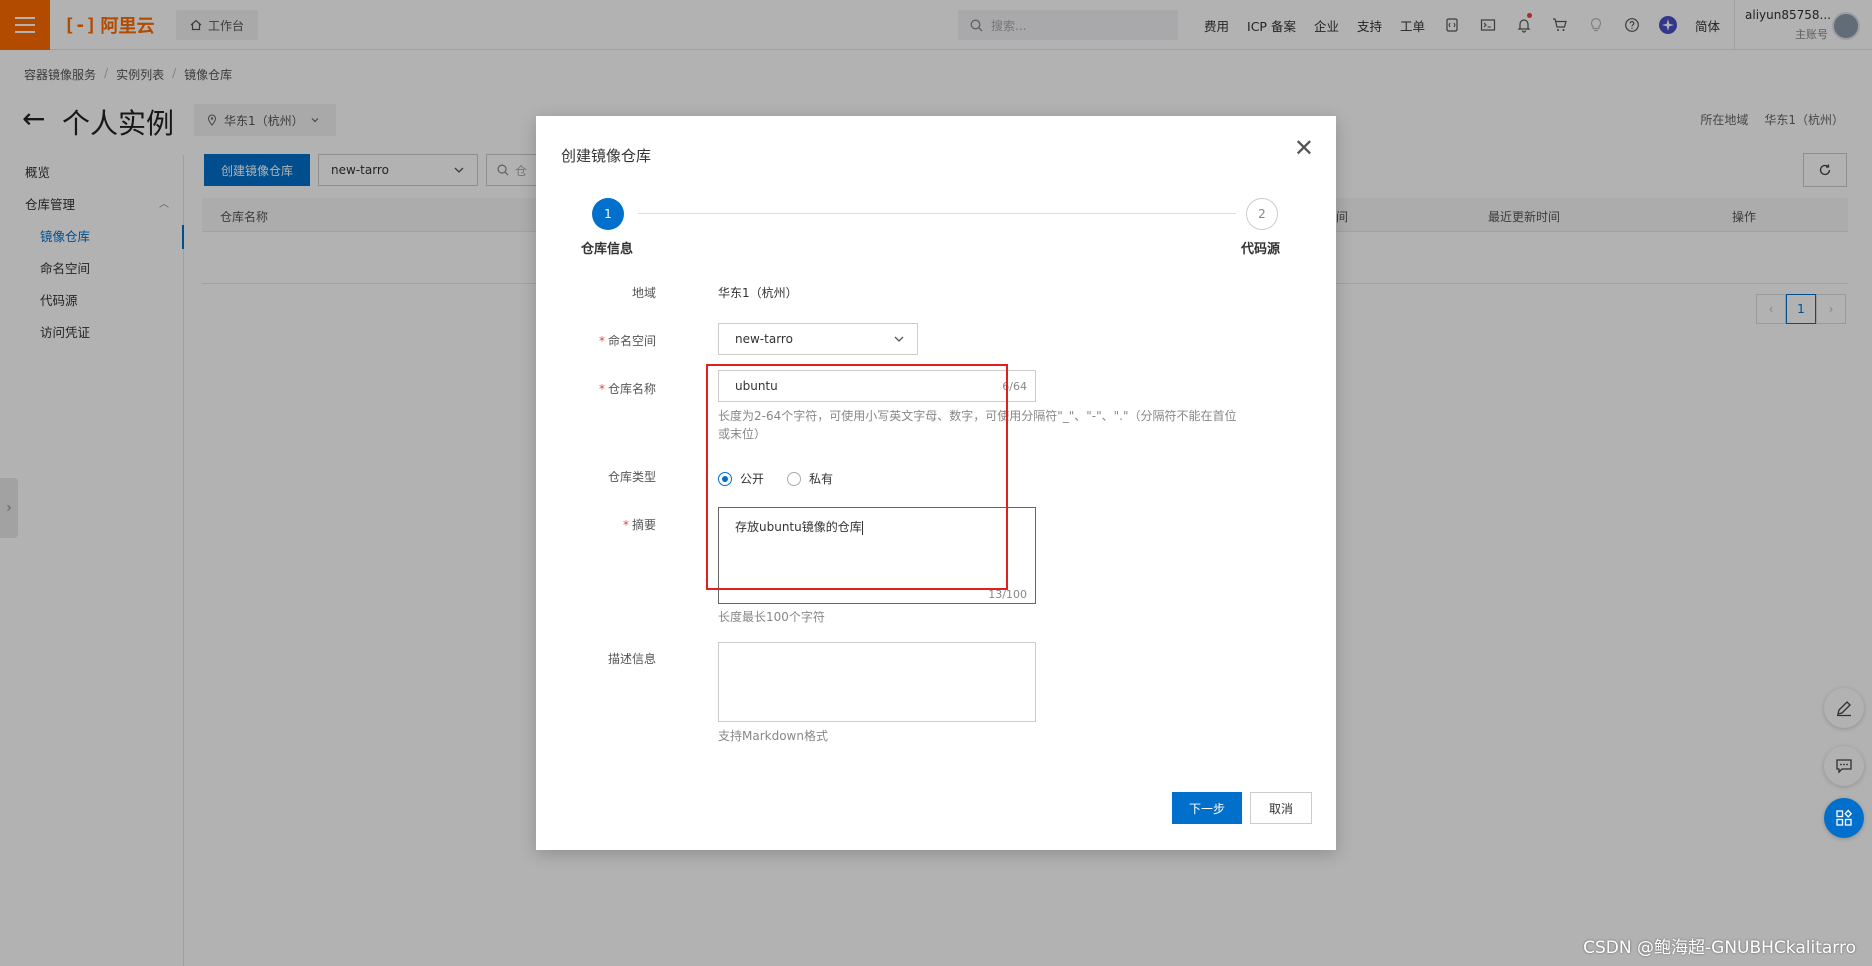 The image size is (1872, 966). I want to click on step-1-indicator: 1, so click(608, 214).